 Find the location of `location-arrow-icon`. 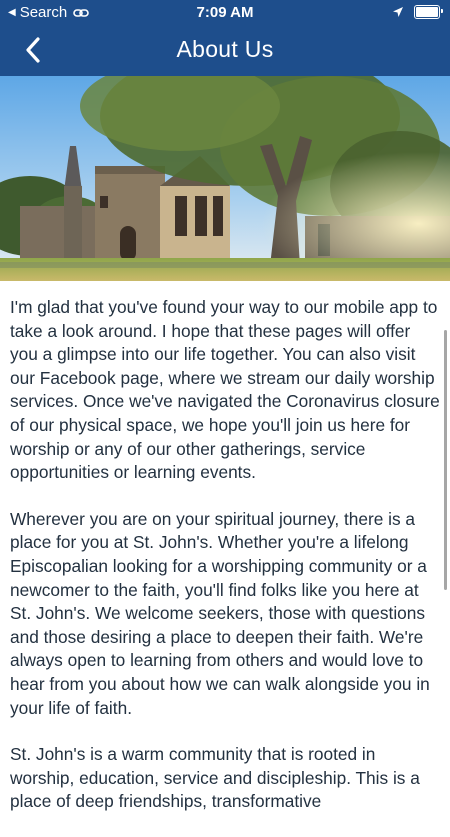

location-arrow-icon is located at coordinates (398, 12).